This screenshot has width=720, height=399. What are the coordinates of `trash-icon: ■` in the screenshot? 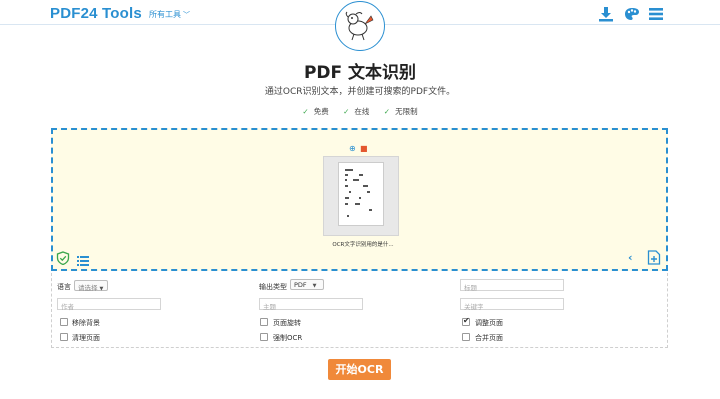 It's located at (364, 148).